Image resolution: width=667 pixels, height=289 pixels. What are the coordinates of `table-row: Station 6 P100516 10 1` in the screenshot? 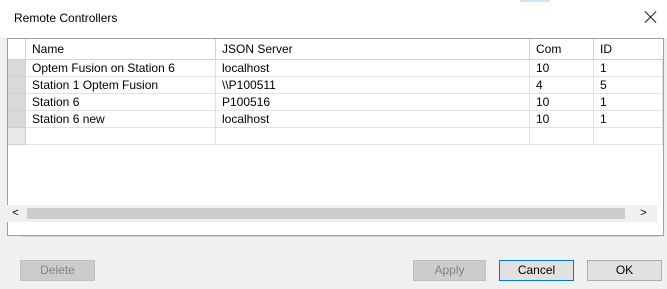 It's located at (335, 102).